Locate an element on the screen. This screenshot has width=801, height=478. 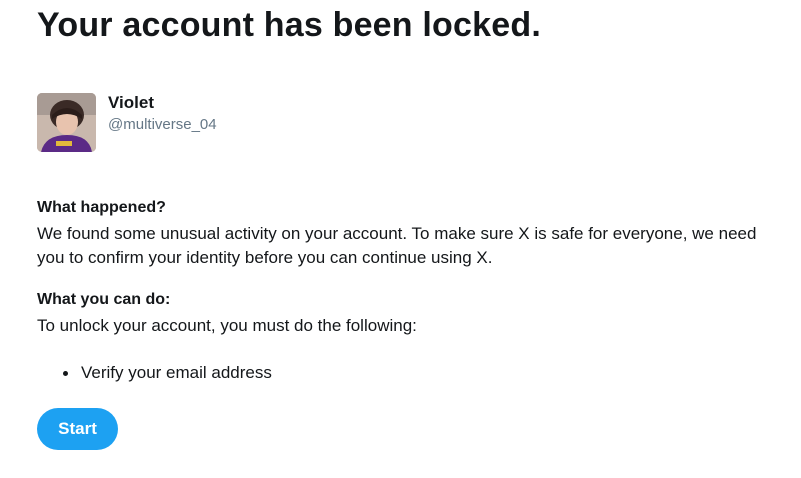
start-button: Start is located at coordinates (77, 429).